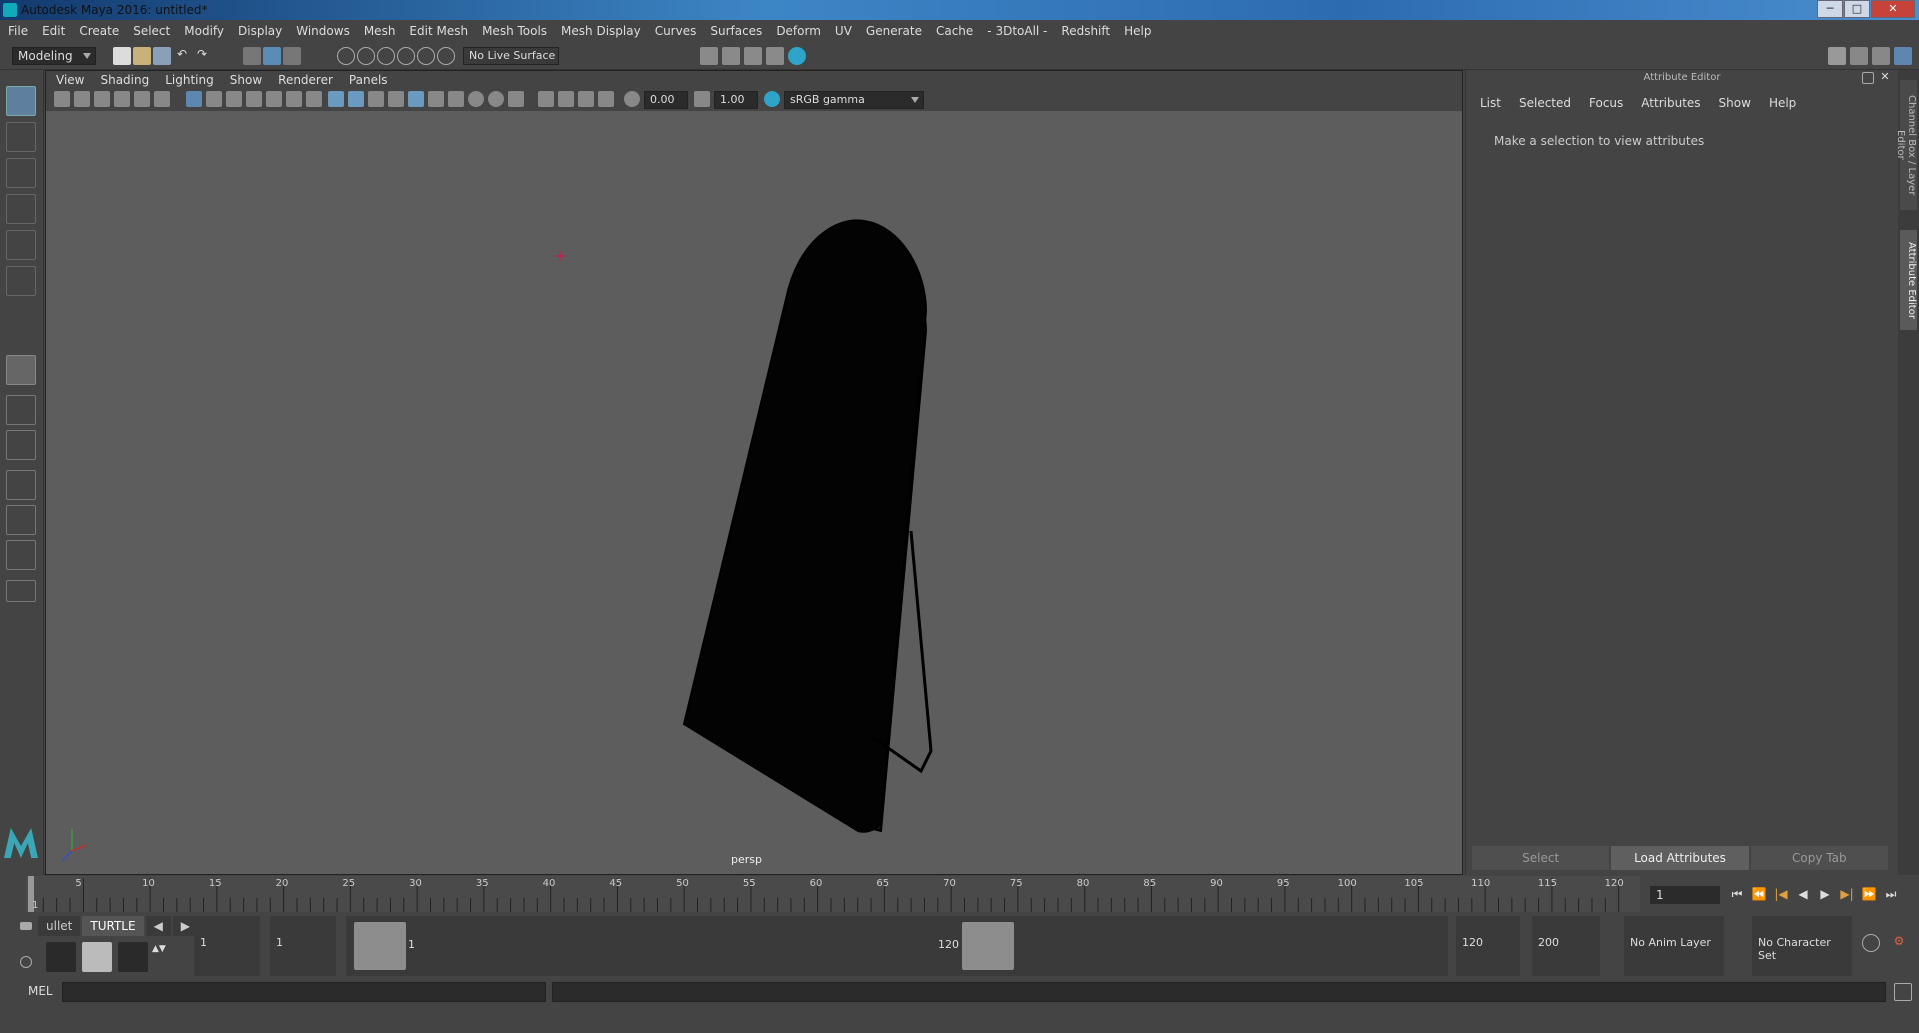 Image resolution: width=1919 pixels, height=1033 pixels. What do you see at coordinates (246, 80) in the screenshot?
I see `panel-menu-show: Show` at bounding box center [246, 80].